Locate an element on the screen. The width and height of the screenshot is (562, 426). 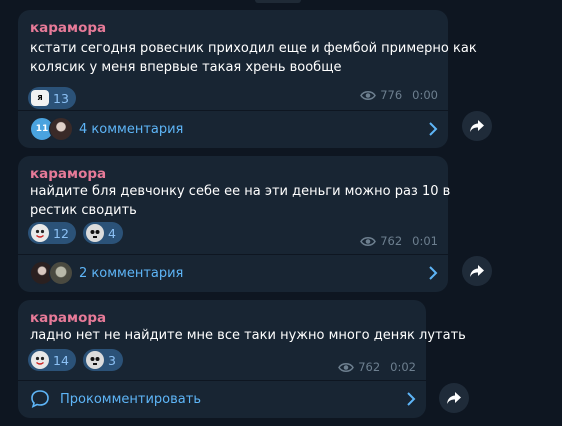
ya-sticker-icon: Я is located at coordinates (40, 98).